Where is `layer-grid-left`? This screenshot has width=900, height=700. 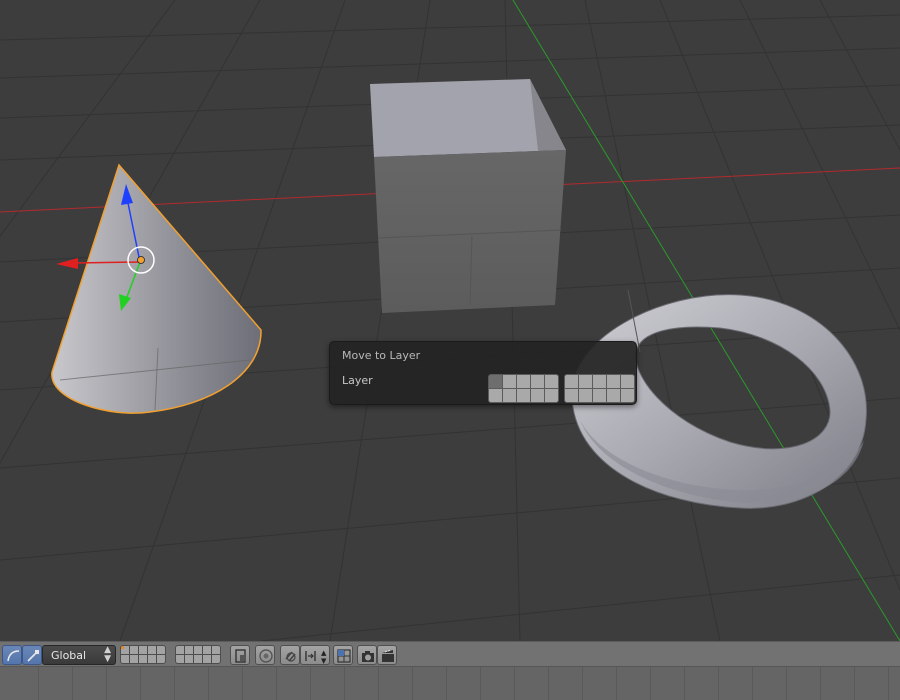
layer-grid-left is located at coordinates (523, 388).